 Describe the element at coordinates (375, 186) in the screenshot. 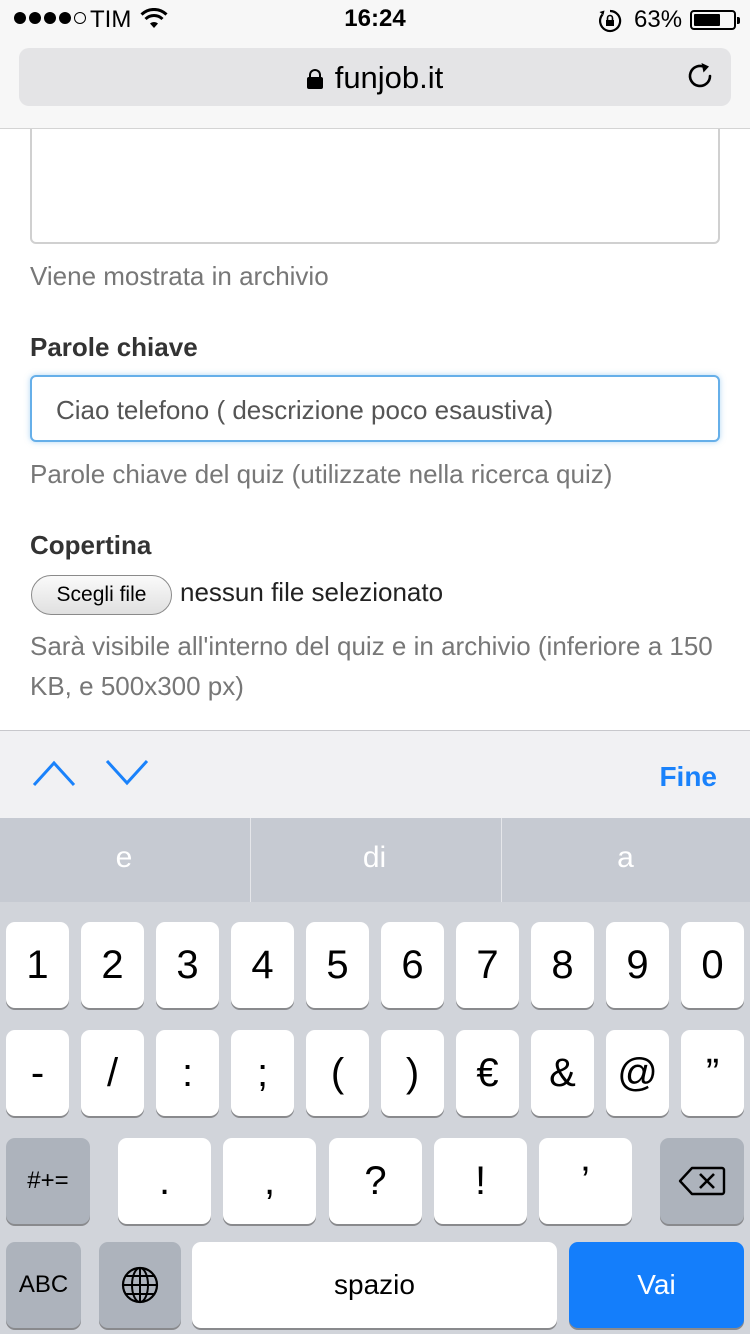

I see `description-textarea` at that location.